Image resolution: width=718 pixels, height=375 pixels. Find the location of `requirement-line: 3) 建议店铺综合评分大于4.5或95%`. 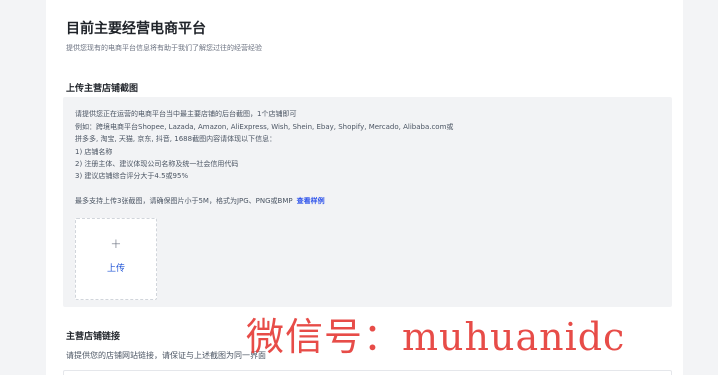

requirement-line: 3) 建议店铺综合评分大于4.5或95% is located at coordinates (132, 176).